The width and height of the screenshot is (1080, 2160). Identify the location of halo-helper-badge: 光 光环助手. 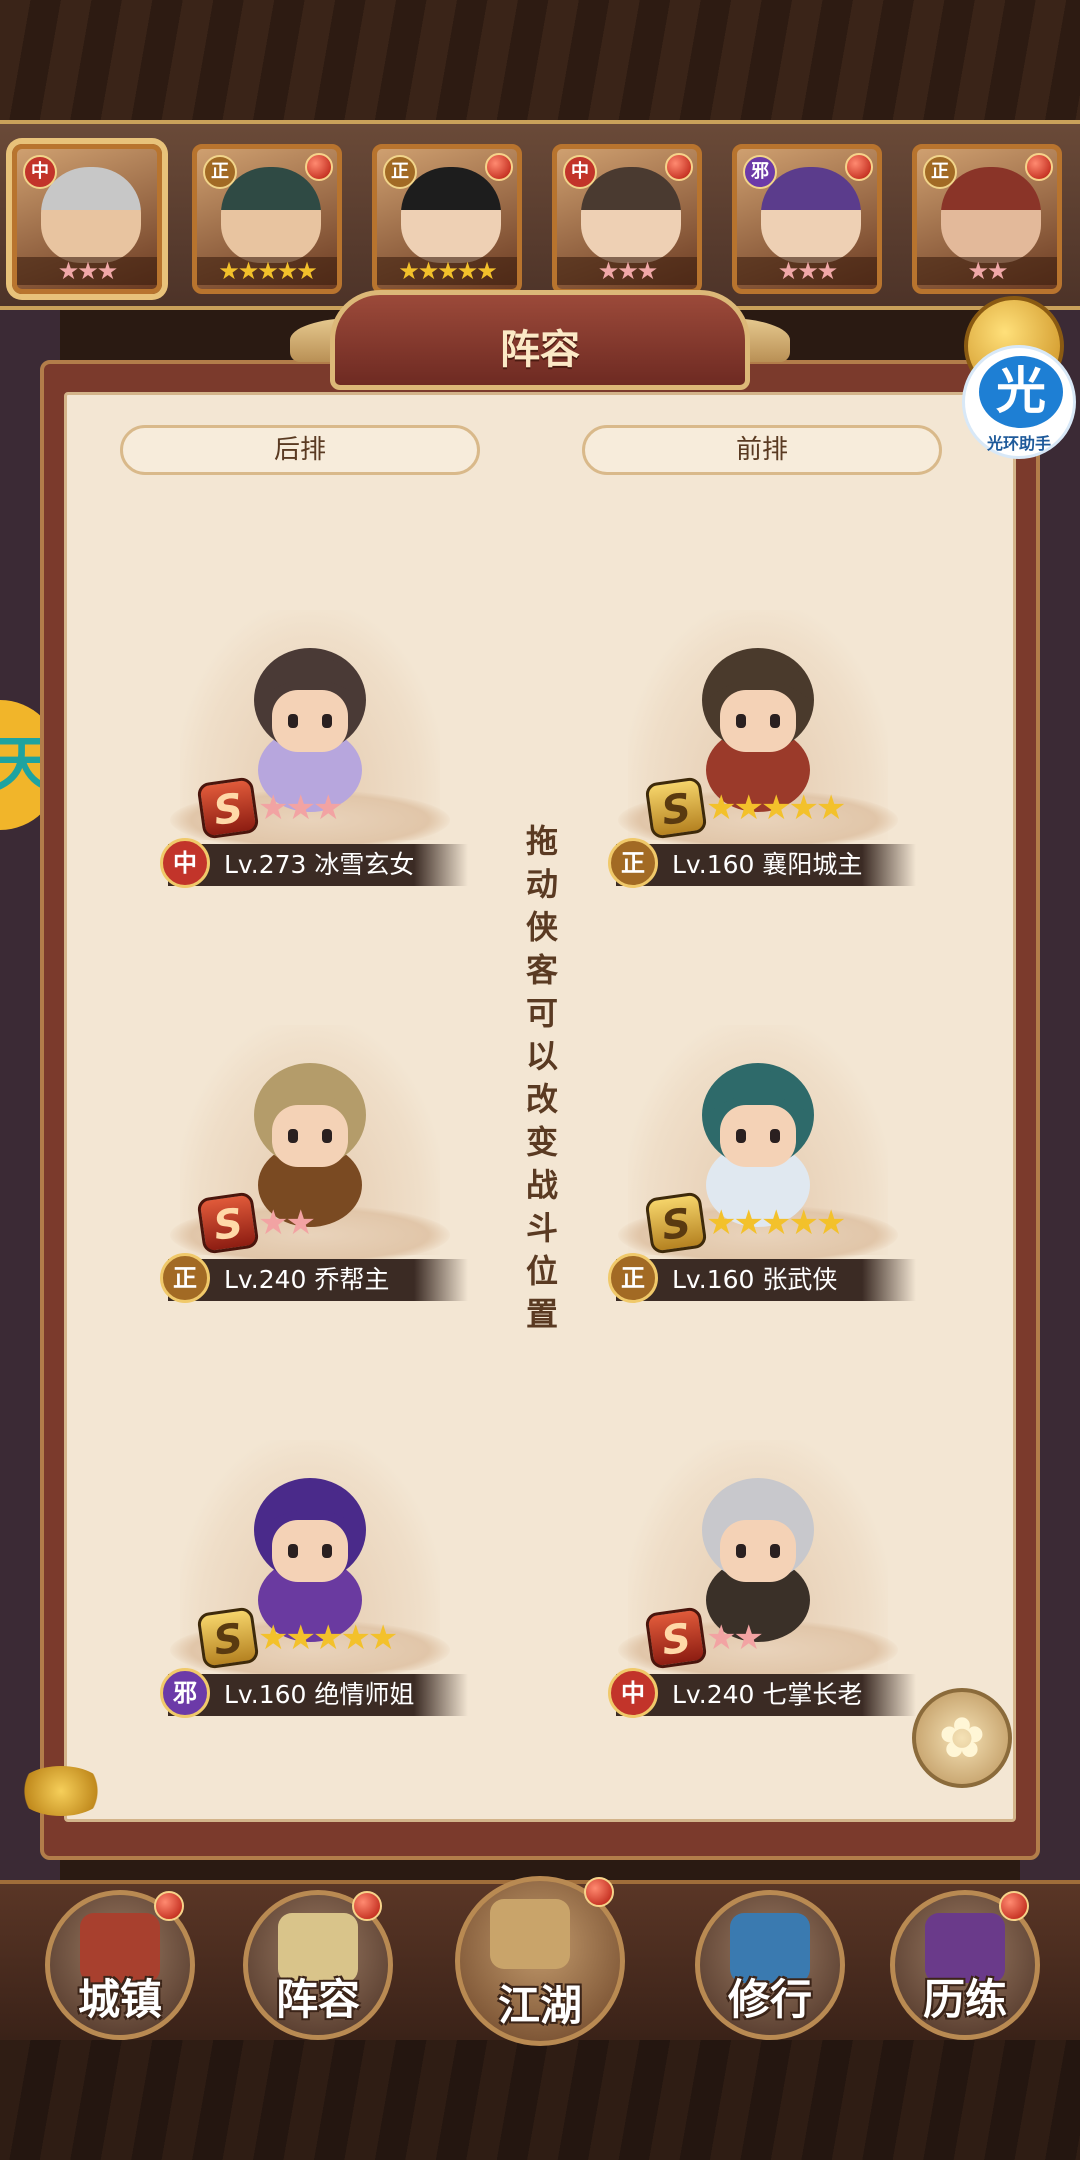
(1019, 402).